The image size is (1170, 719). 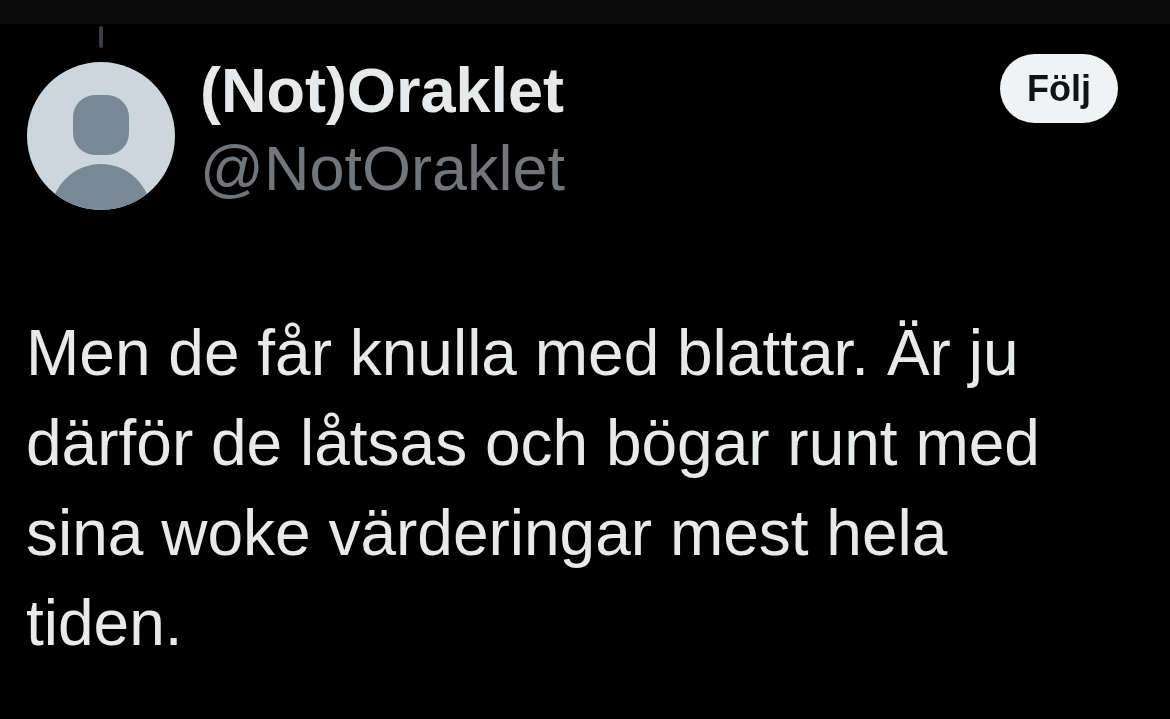 I want to click on display-name: (Not)Oraklet, so click(x=382, y=90).